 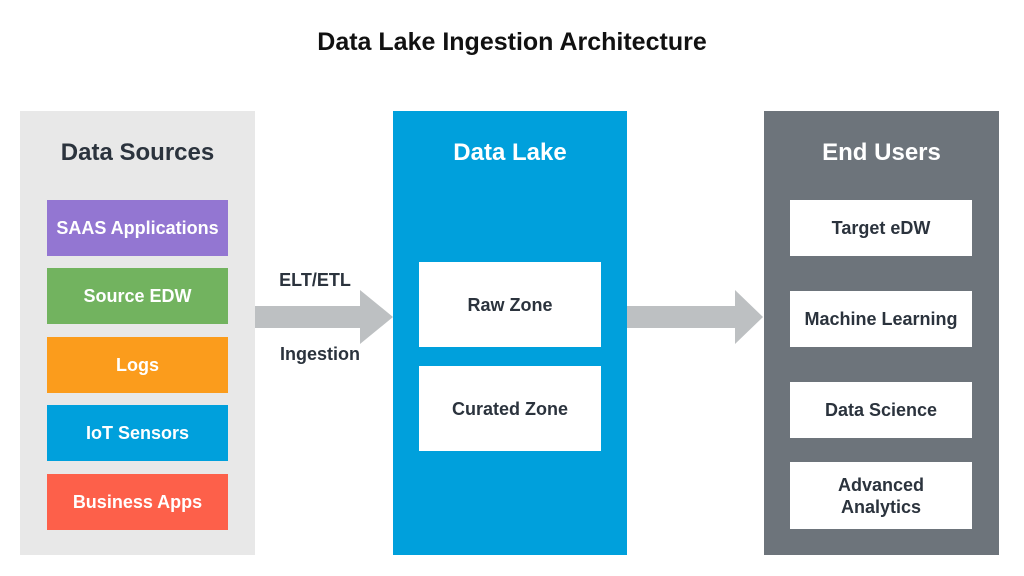 I want to click on source-label: Business Apps, so click(x=137, y=502).